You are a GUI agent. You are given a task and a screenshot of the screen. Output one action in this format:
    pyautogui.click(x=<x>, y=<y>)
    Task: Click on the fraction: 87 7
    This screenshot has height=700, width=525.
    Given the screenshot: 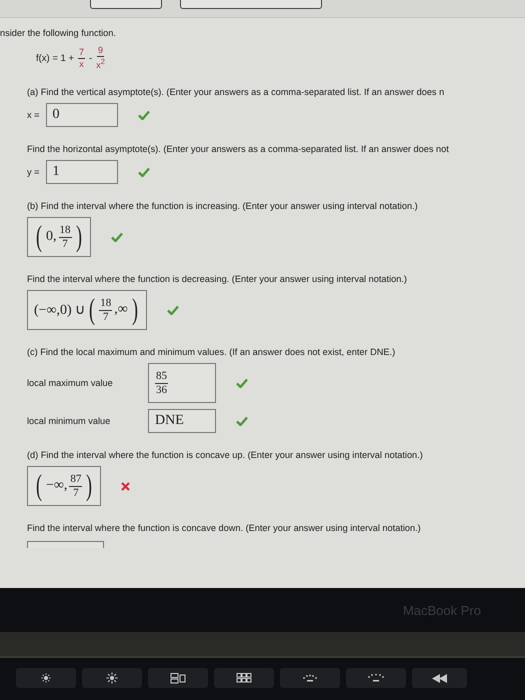 What is the action you would take?
    pyautogui.click(x=75, y=486)
    